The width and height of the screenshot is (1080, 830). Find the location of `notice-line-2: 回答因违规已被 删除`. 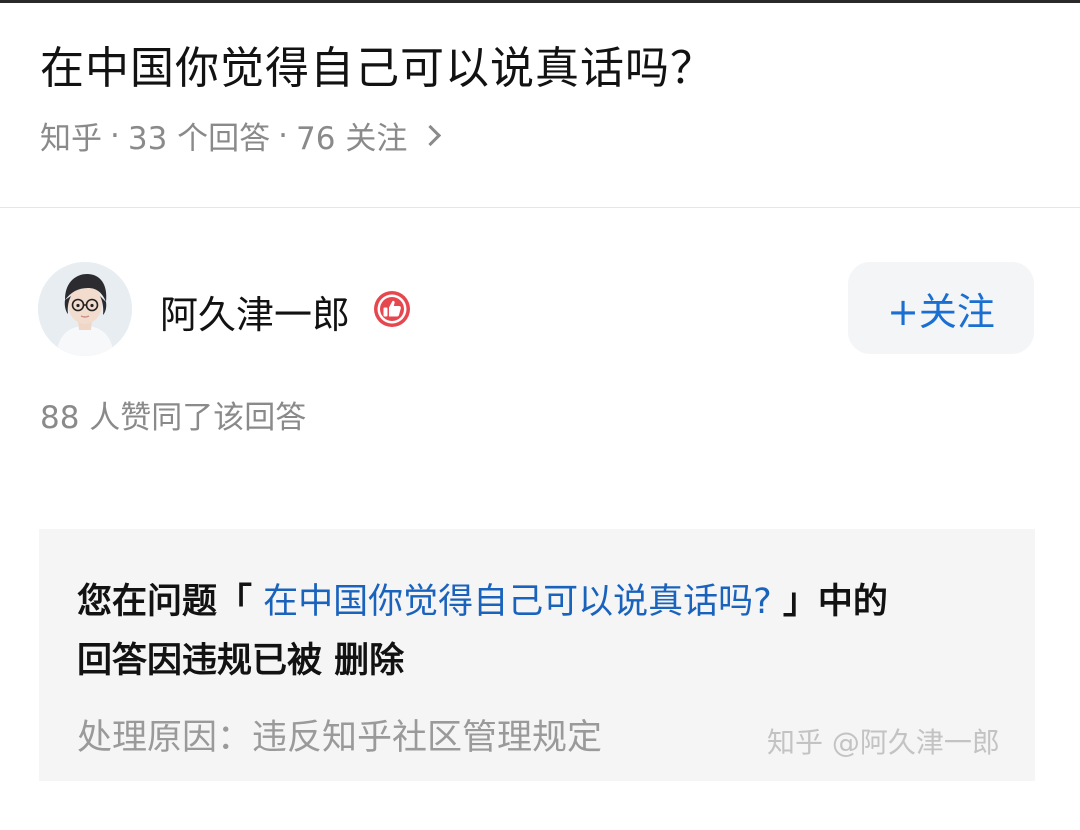

notice-line-2: 回答因违规已被 删除 is located at coordinates (241, 661).